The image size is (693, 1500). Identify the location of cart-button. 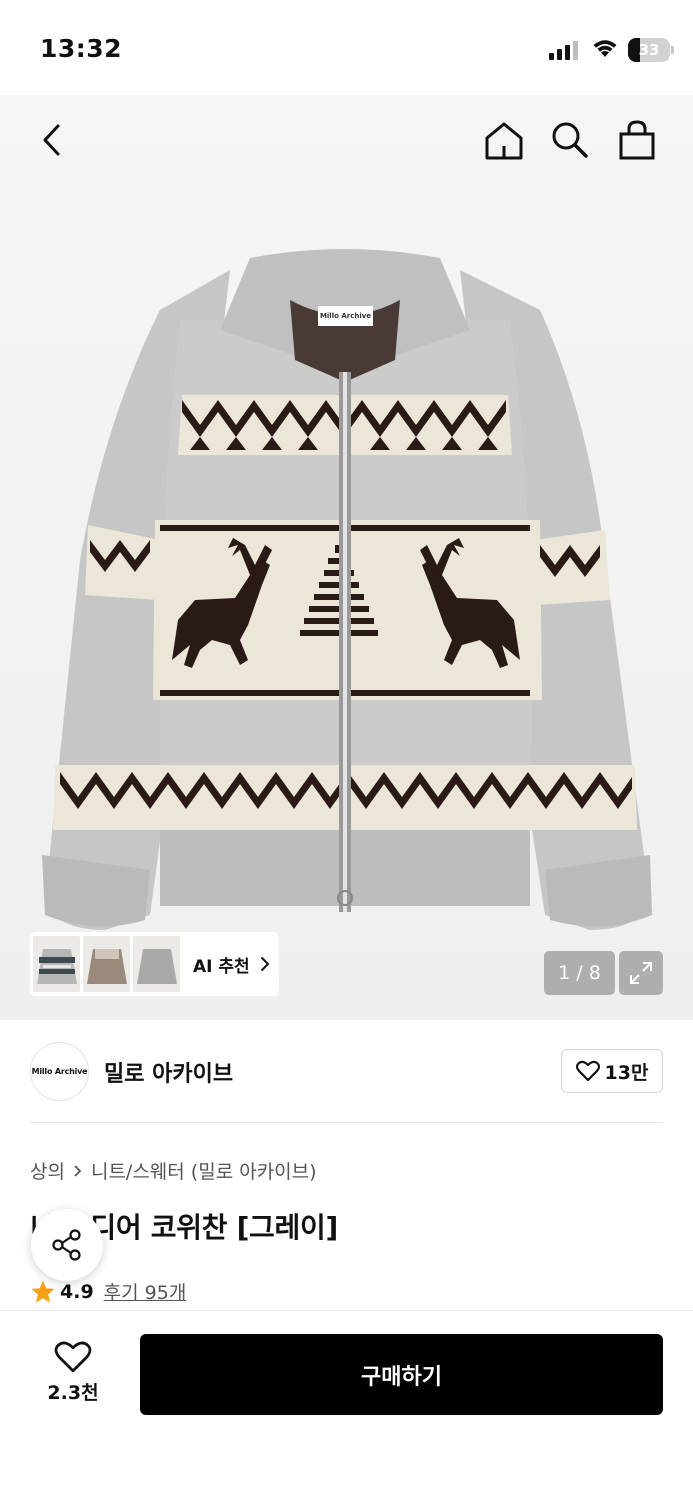
(637, 140).